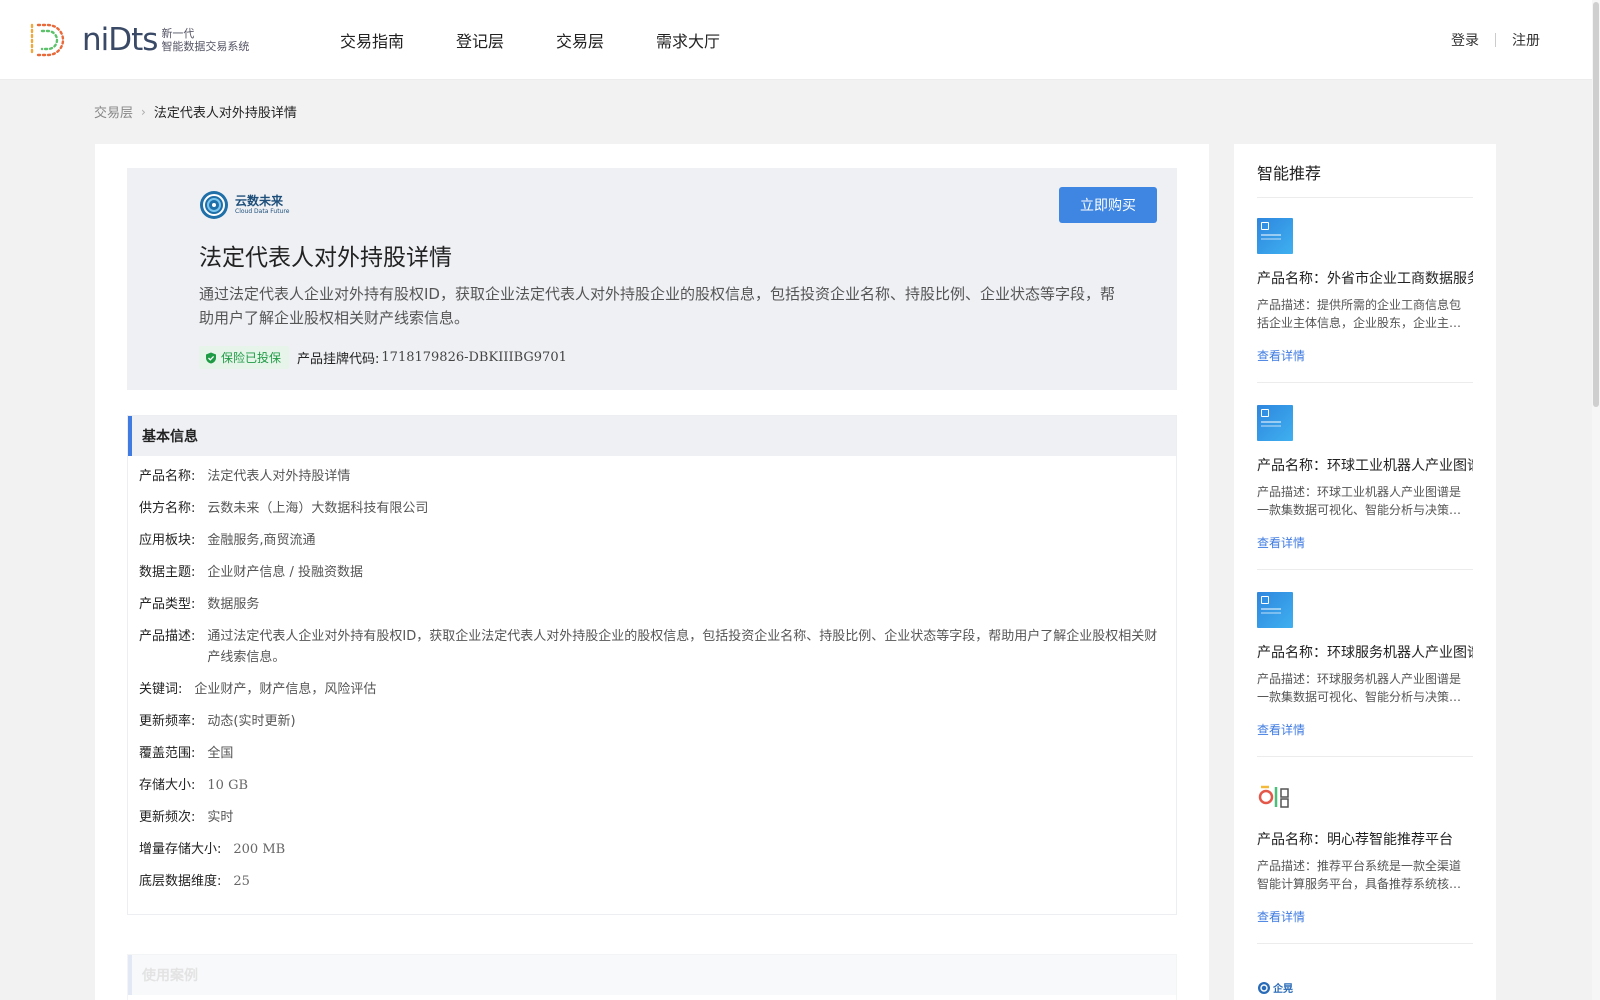 The height and width of the screenshot is (1000, 1600). I want to click on recommendation-desc: 产品描述：推荐平台系统是一款全渠道智能计算服务平台，具备推荐系统核心能力, so click(1359, 875).